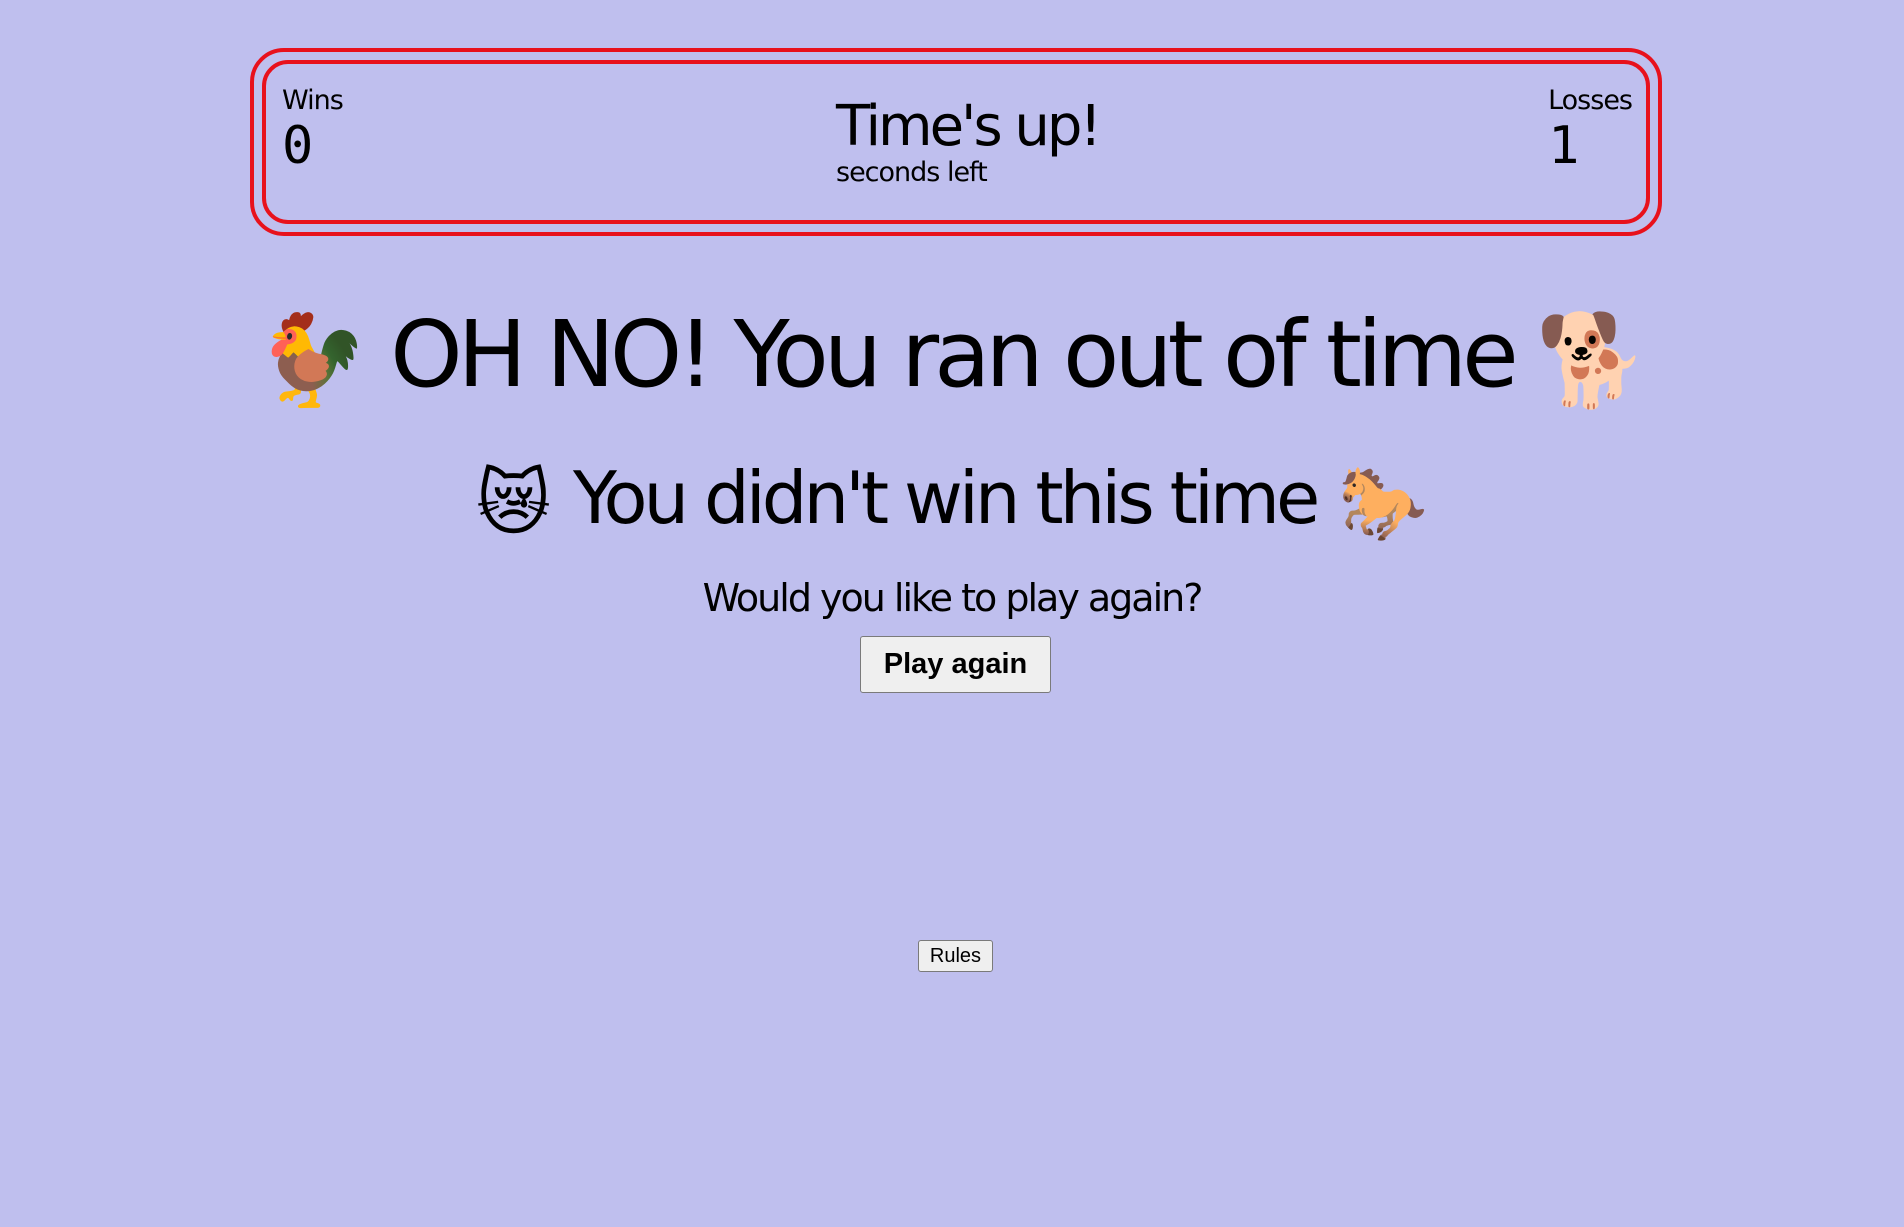 The image size is (1904, 1227). Describe the element at coordinates (1590, 100) in the screenshot. I see `losses-label: Losses` at that location.